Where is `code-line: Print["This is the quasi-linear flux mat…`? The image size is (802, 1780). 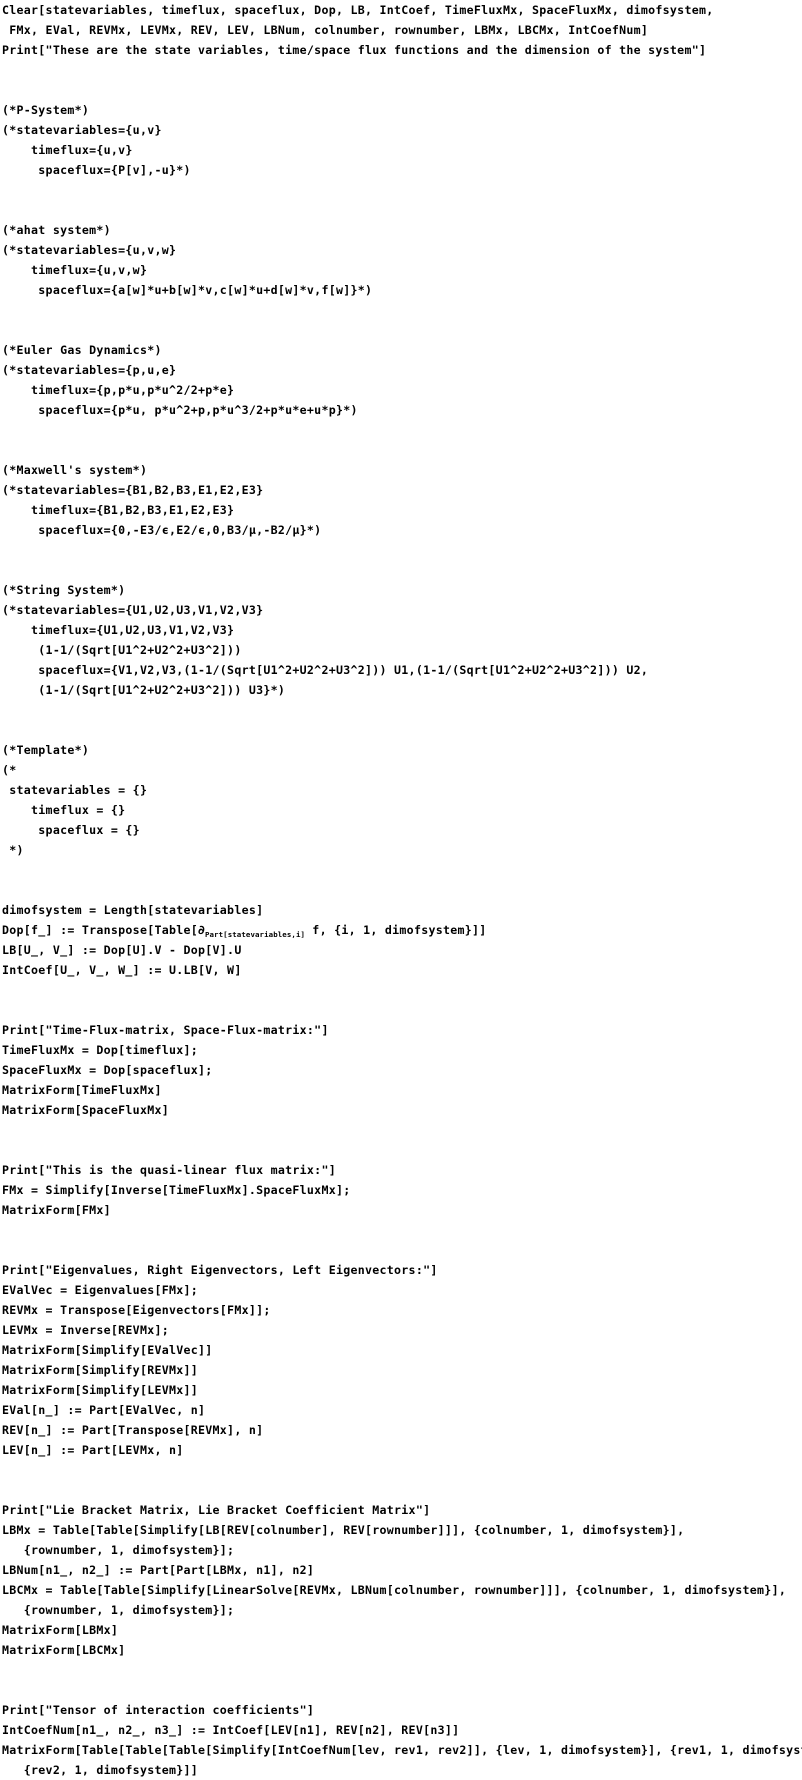 code-line: Print["This is the quasi-linear flux mat… is located at coordinates (169, 1170).